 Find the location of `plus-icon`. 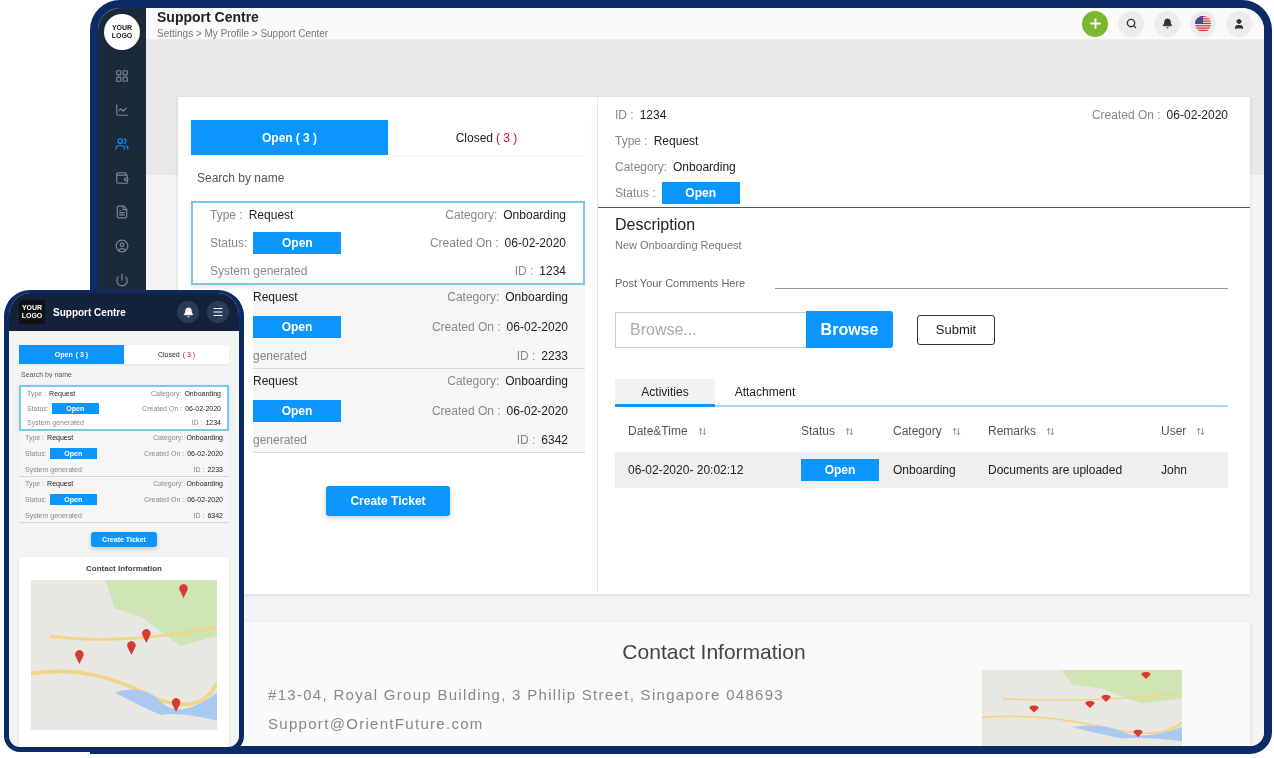

plus-icon is located at coordinates (1095, 23).